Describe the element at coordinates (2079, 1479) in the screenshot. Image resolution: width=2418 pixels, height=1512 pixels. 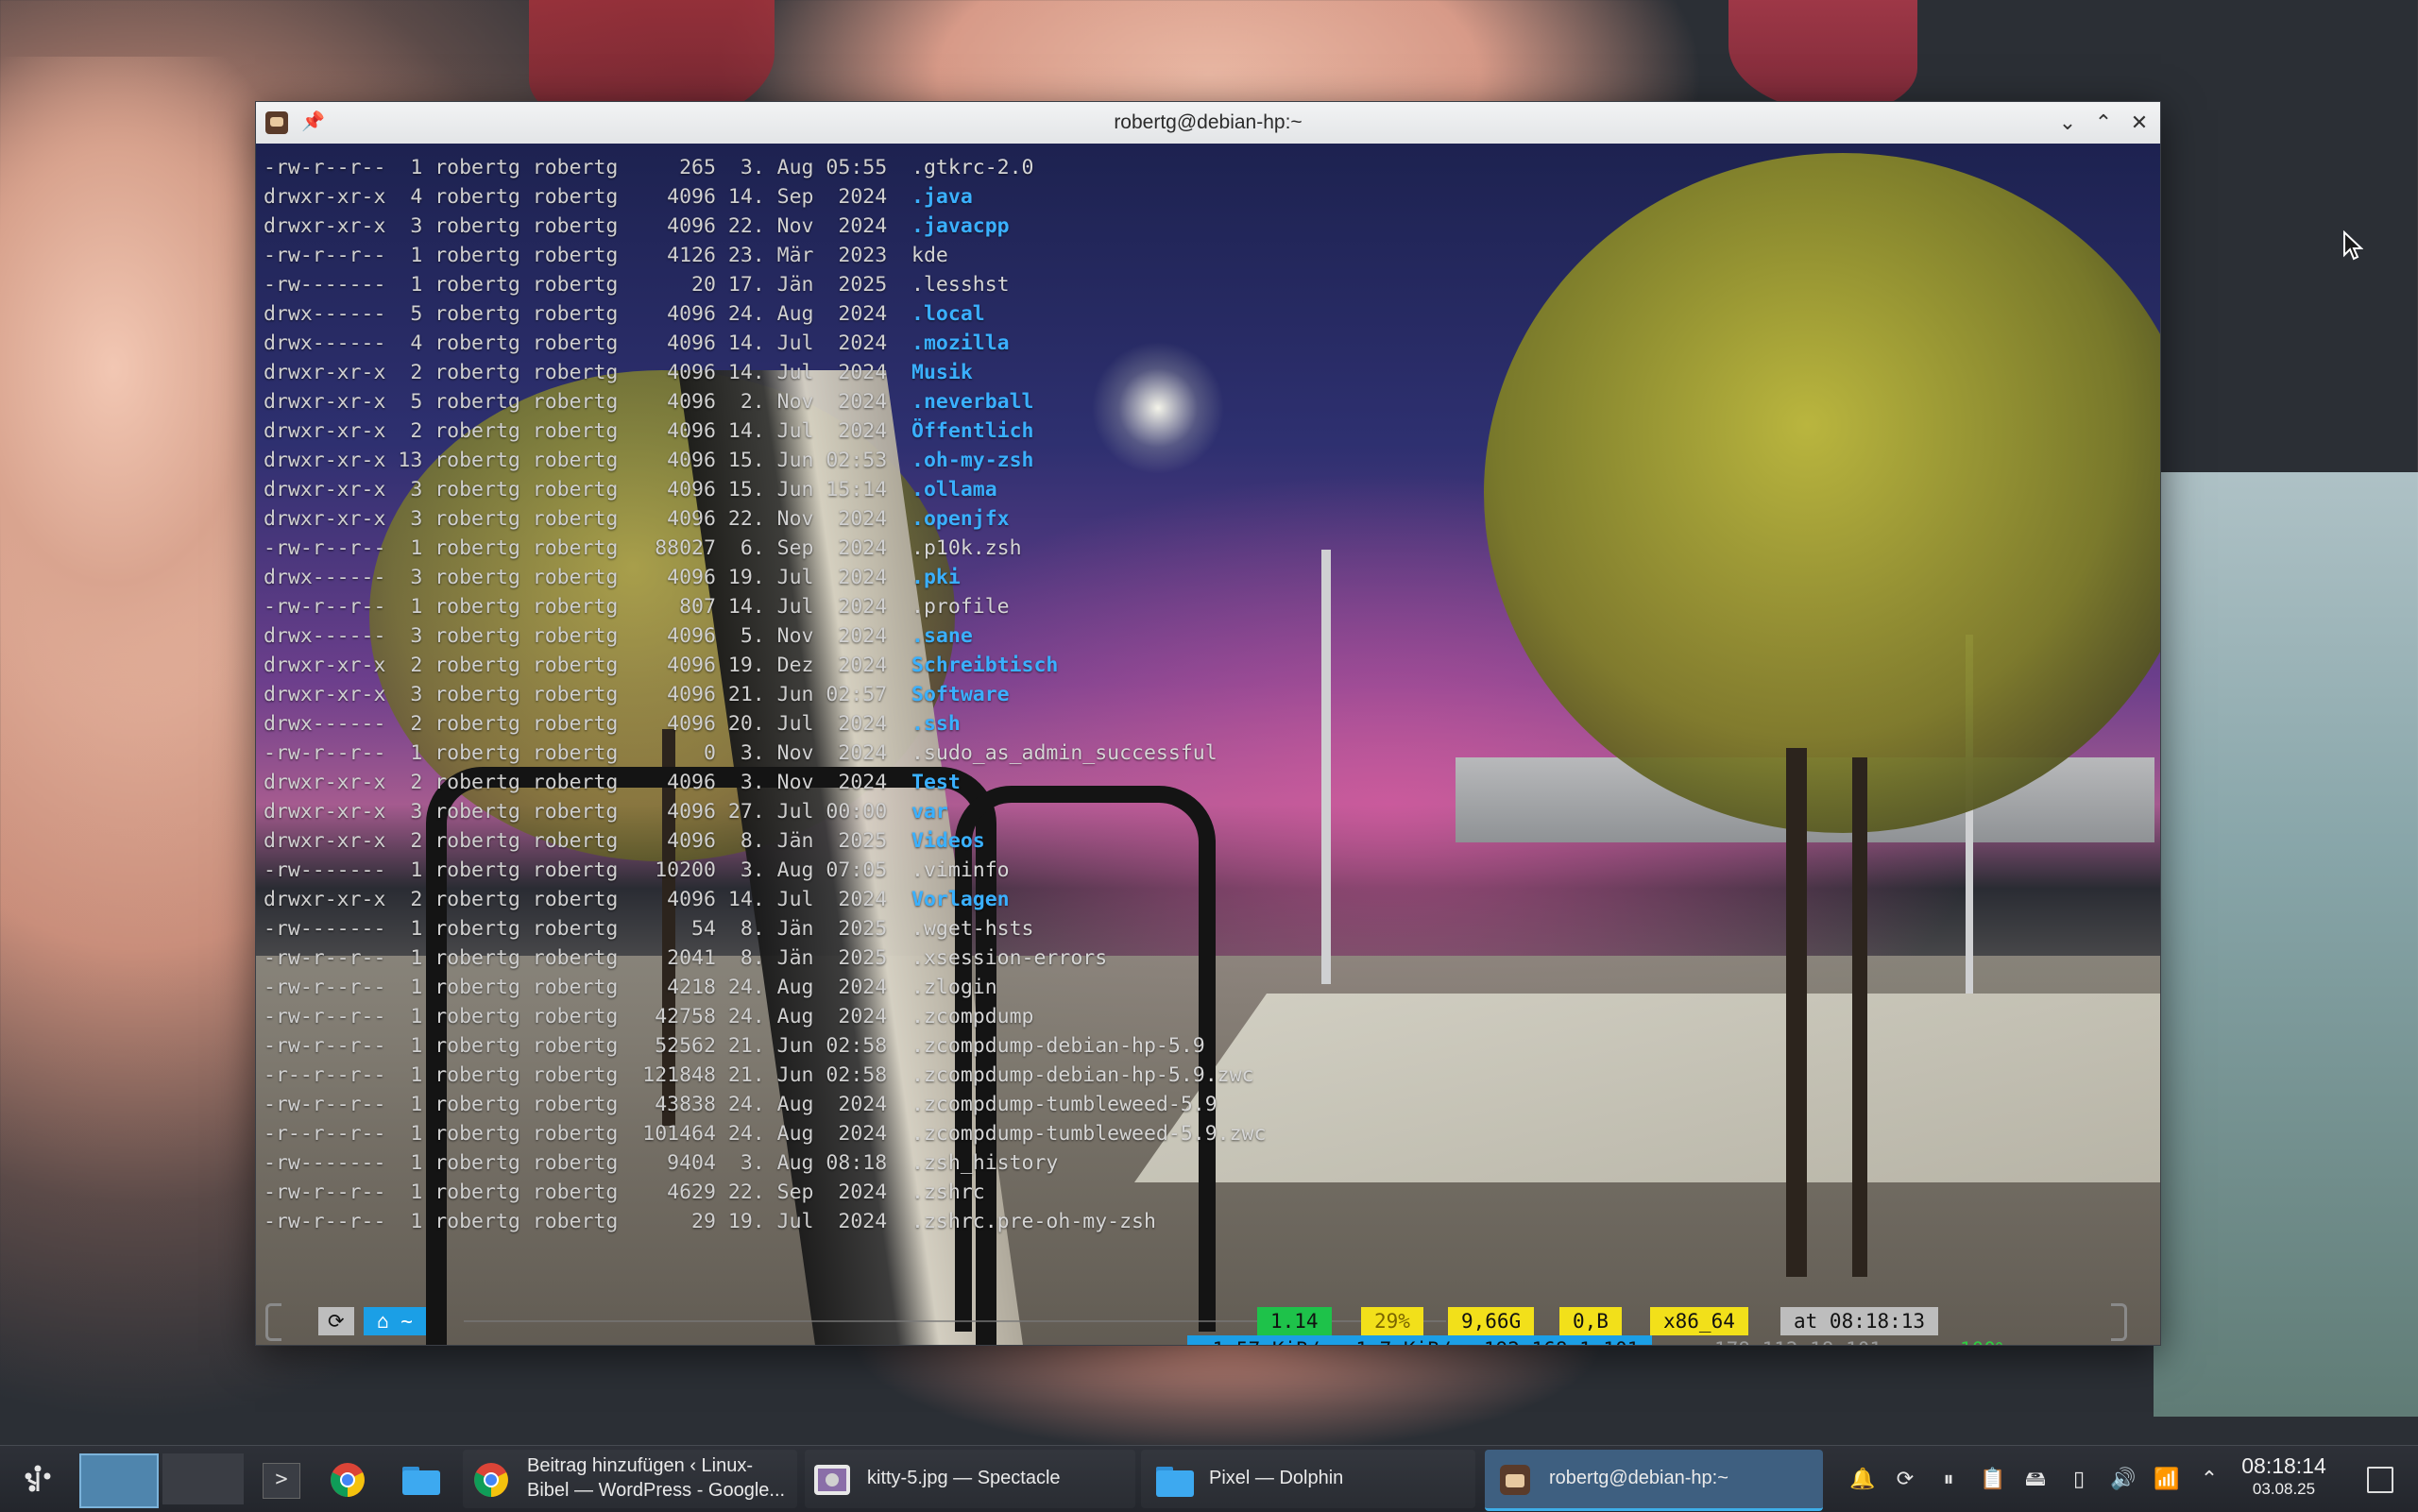
I see `kdeconnect-icon: ▯` at that location.